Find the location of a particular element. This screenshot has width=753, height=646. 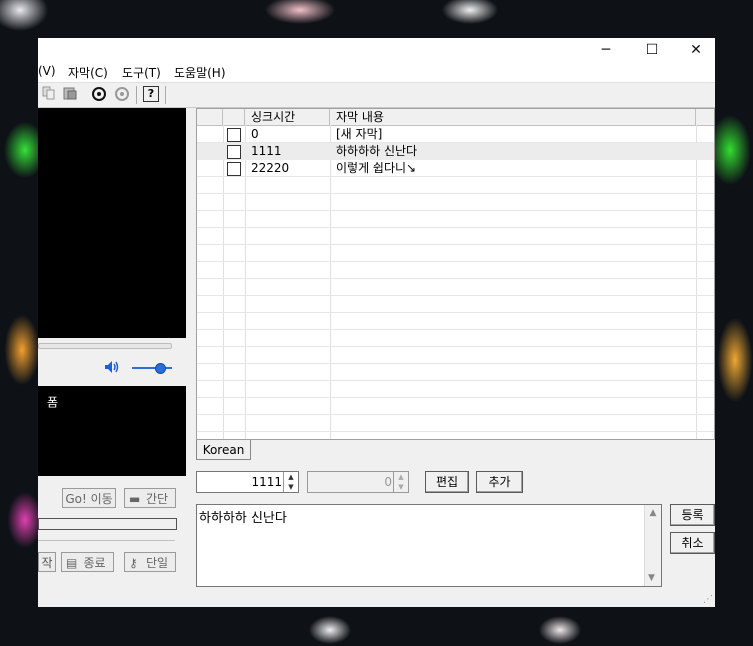

volume-icon is located at coordinates (112, 369).